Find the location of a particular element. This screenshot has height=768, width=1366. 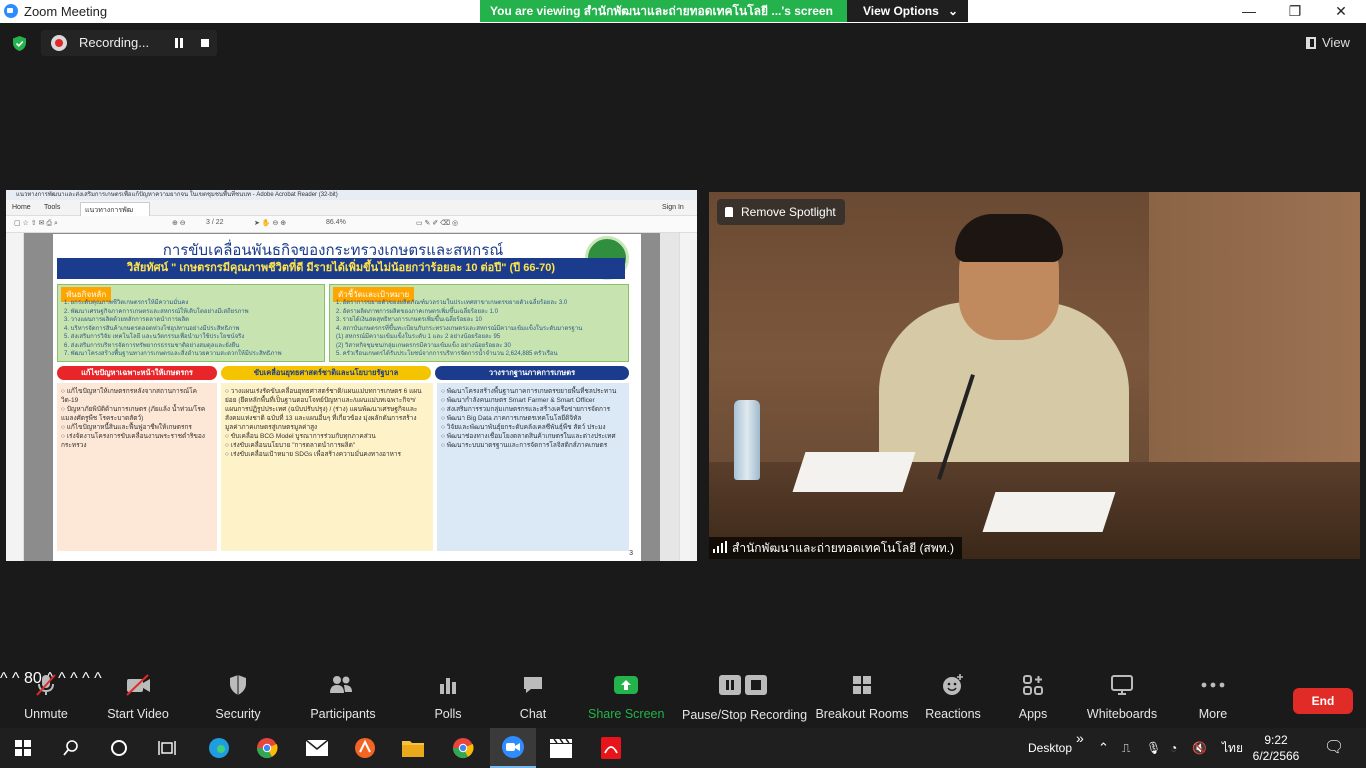

restore-button: ❐ is located at coordinates (1295, 11).